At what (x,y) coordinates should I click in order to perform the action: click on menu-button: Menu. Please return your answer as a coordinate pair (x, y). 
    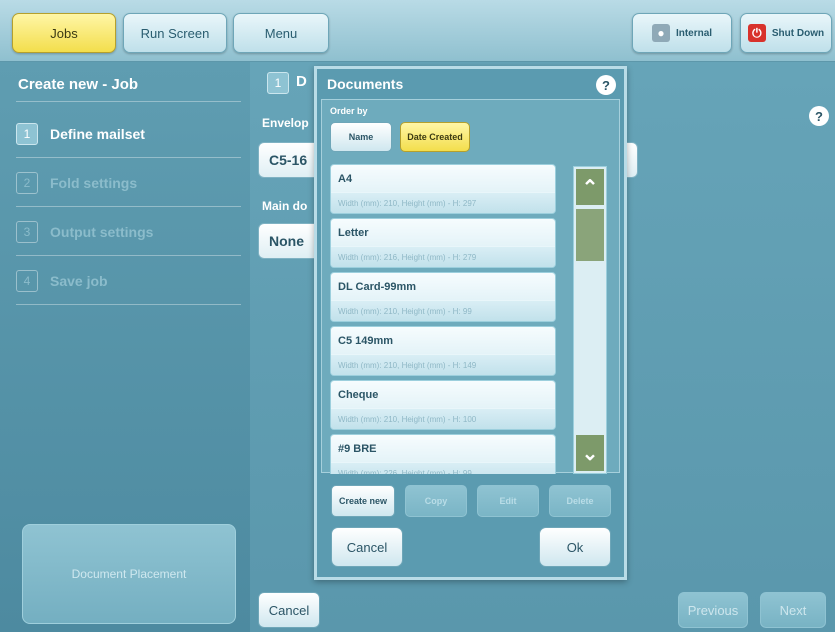
    Looking at the image, I should click on (281, 33).